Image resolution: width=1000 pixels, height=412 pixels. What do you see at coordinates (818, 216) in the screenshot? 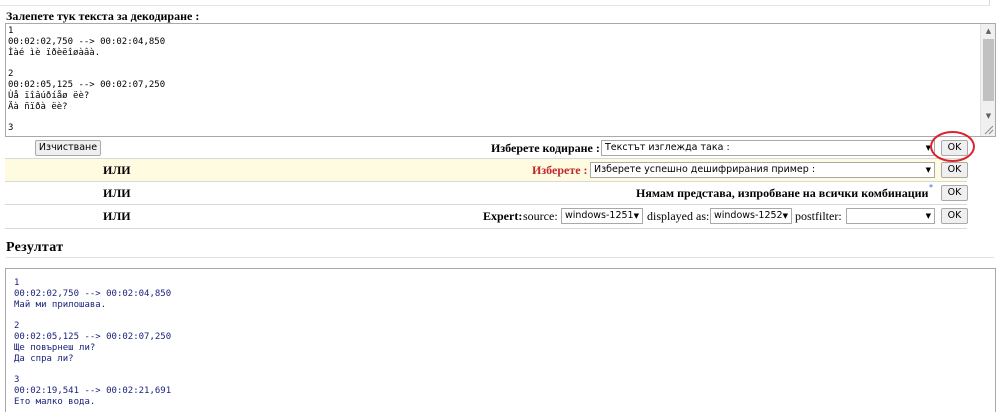
I see `postfilter-label: postfilter:` at bounding box center [818, 216].